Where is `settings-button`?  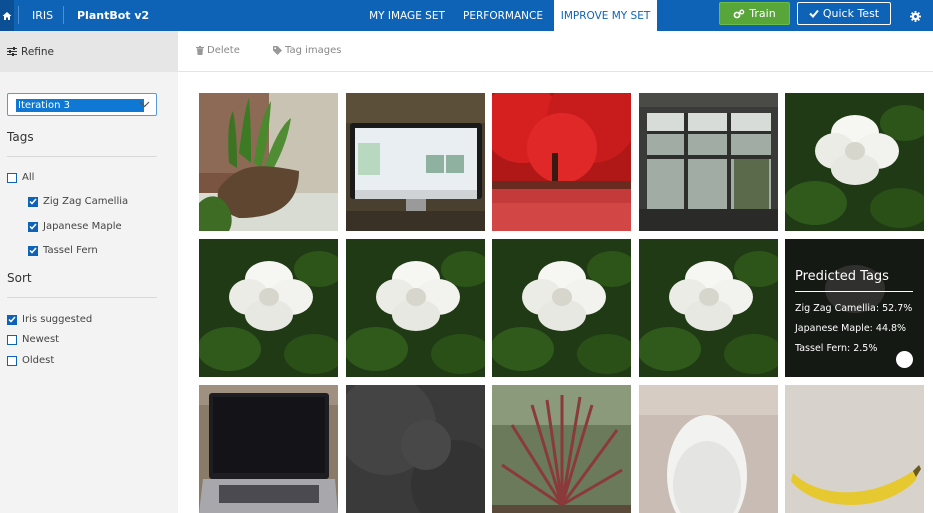 settings-button is located at coordinates (915, 16).